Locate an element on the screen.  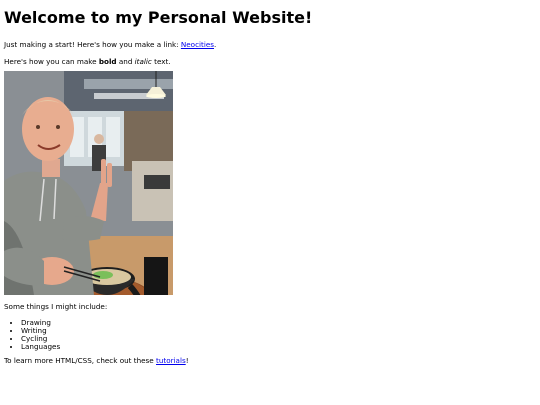
list-item: Cycling is located at coordinates (278, 339).